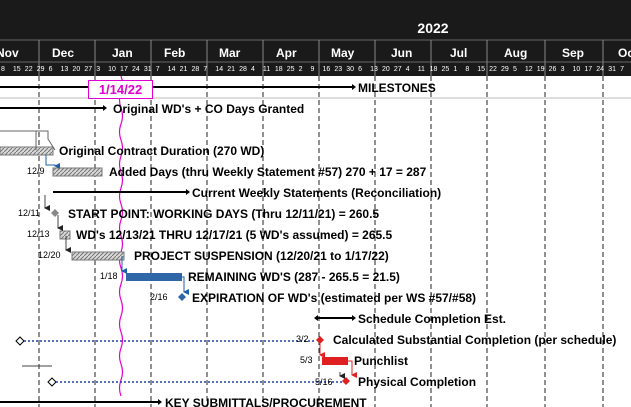  I want to click on month-label: Apr, so click(286, 53).